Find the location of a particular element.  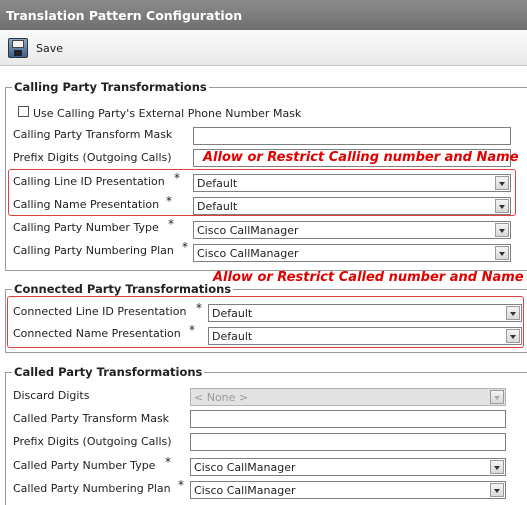

calling-numbering-plan-value: Cisco CallManager is located at coordinates (248, 253).